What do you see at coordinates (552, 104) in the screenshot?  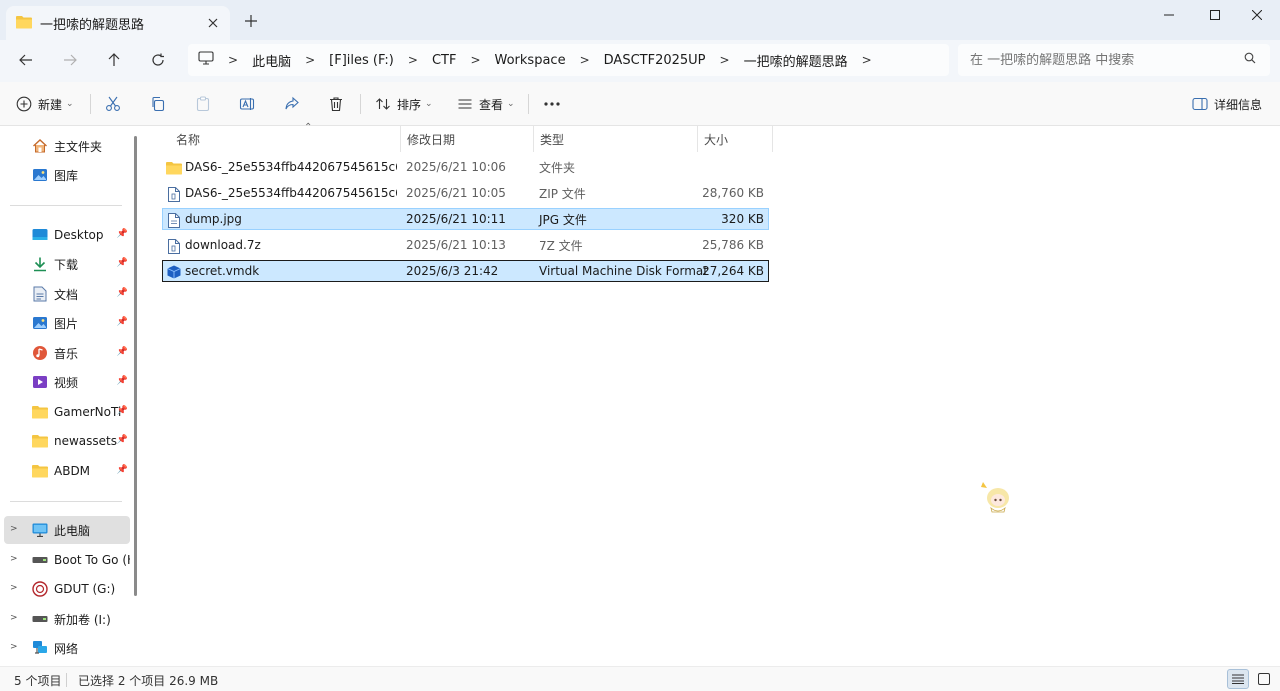 I see `more-options-button` at bounding box center [552, 104].